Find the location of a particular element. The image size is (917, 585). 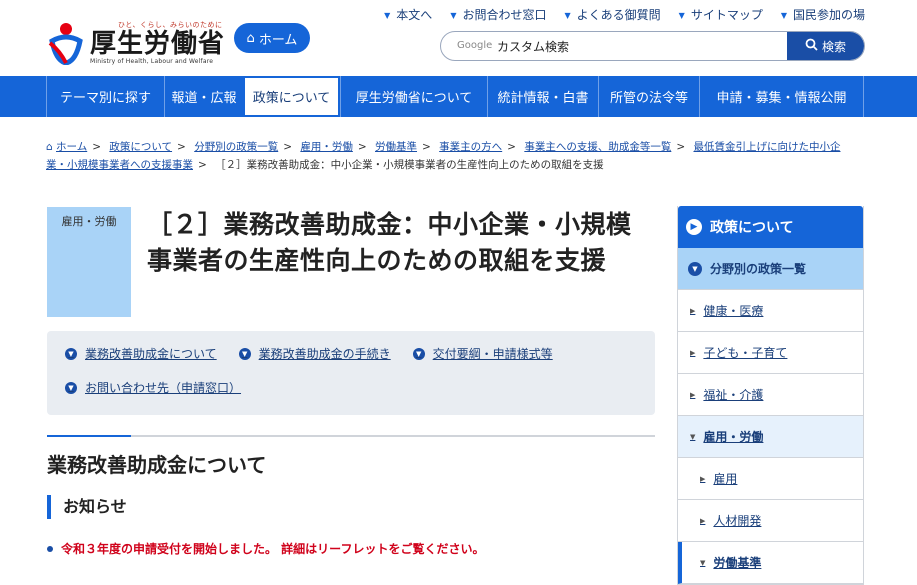

house-icon: ⌂ is located at coordinates (250, 38).